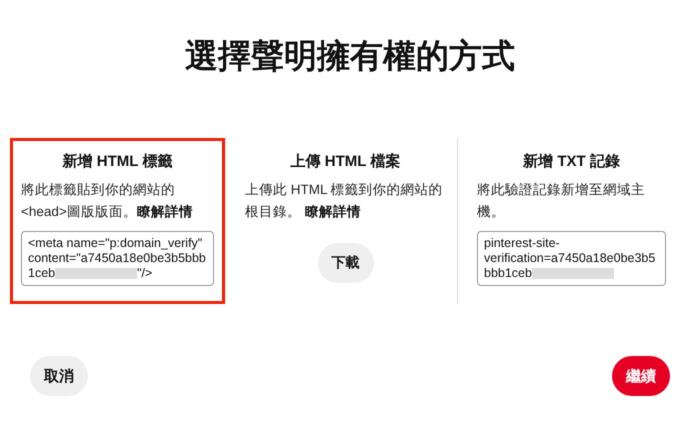  I want to click on option-heading: 新增 HTML 標籤, so click(117, 162).